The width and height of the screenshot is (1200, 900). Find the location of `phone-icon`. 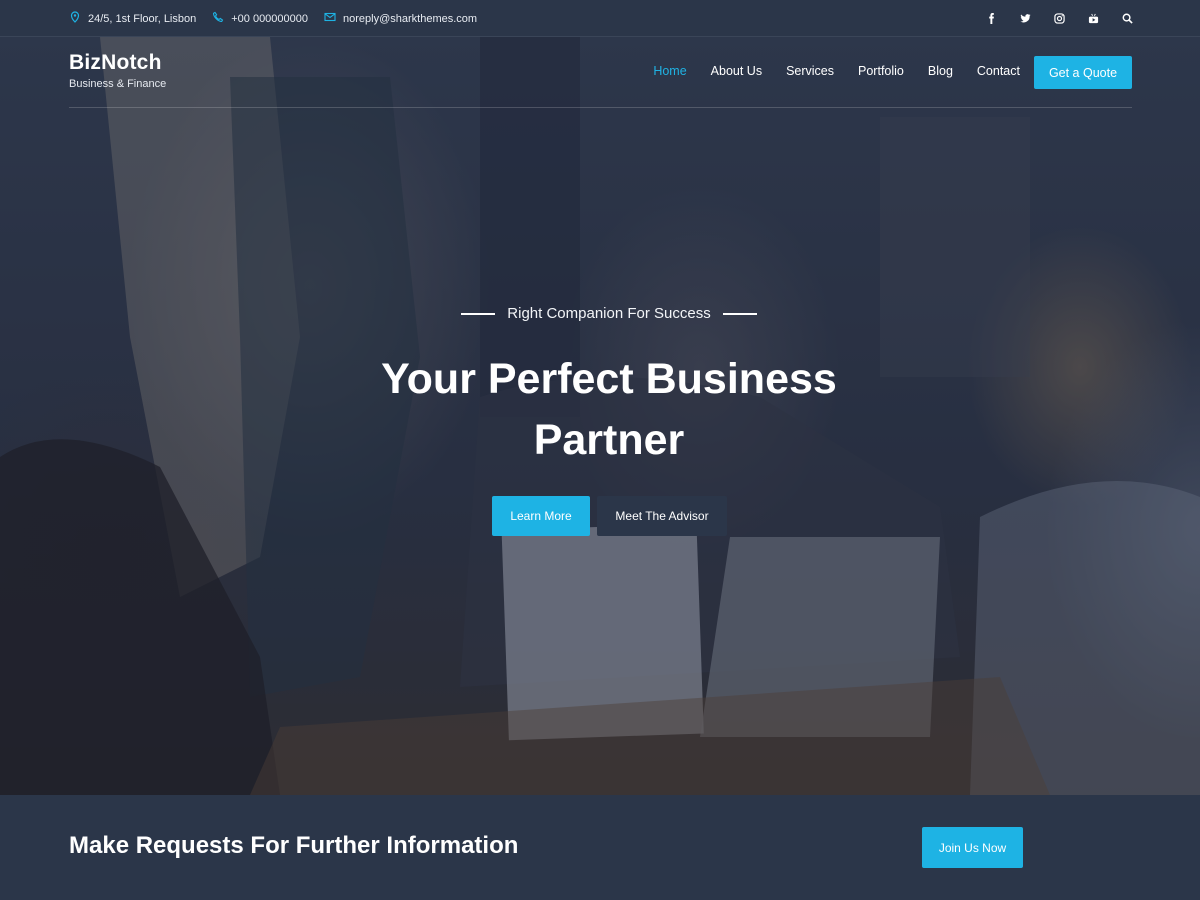

phone-icon is located at coordinates (218, 18).